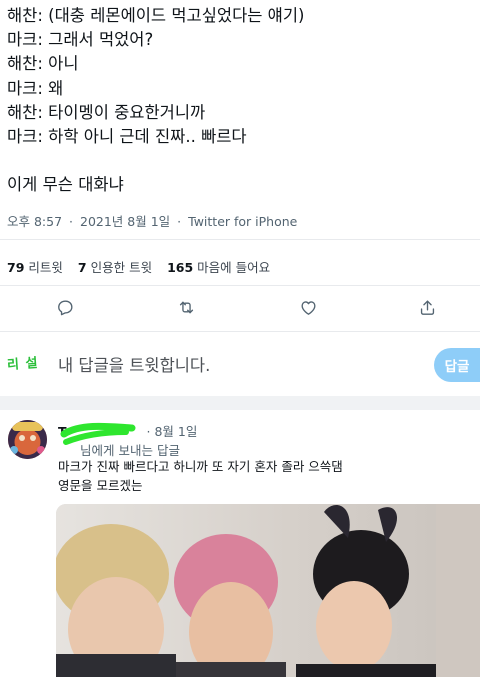 The image size is (480, 677). I want to click on tweet-line: 마크: 왜, so click(35, 88).